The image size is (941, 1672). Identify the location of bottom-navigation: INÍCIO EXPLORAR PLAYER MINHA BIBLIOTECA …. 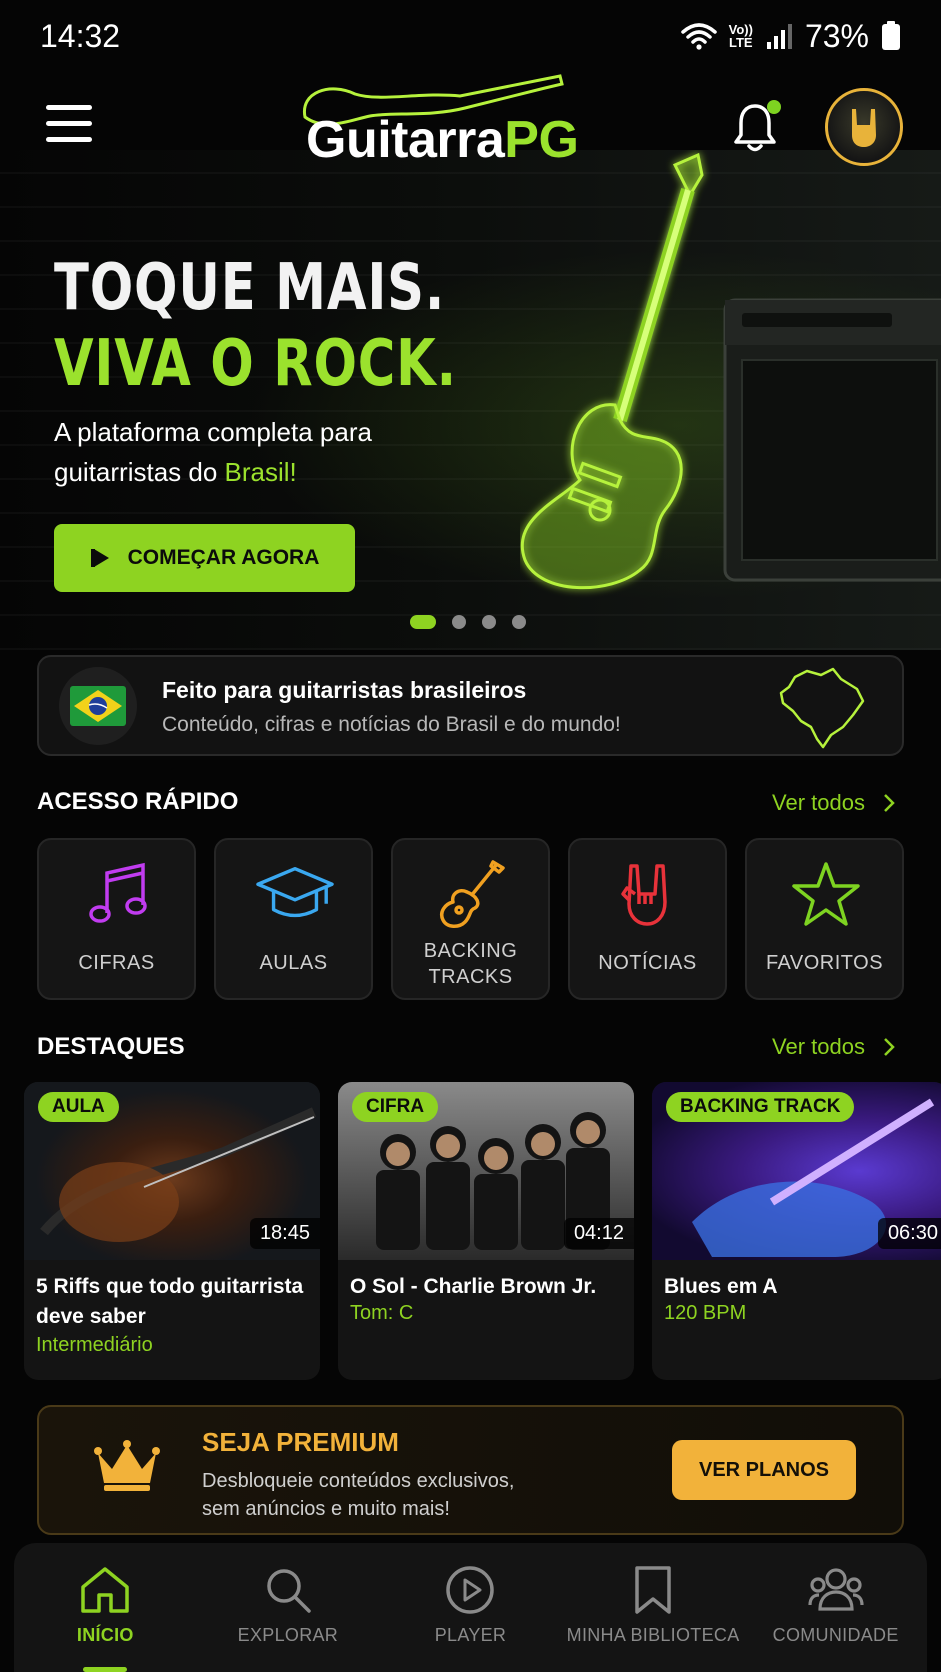
(470, 1607).